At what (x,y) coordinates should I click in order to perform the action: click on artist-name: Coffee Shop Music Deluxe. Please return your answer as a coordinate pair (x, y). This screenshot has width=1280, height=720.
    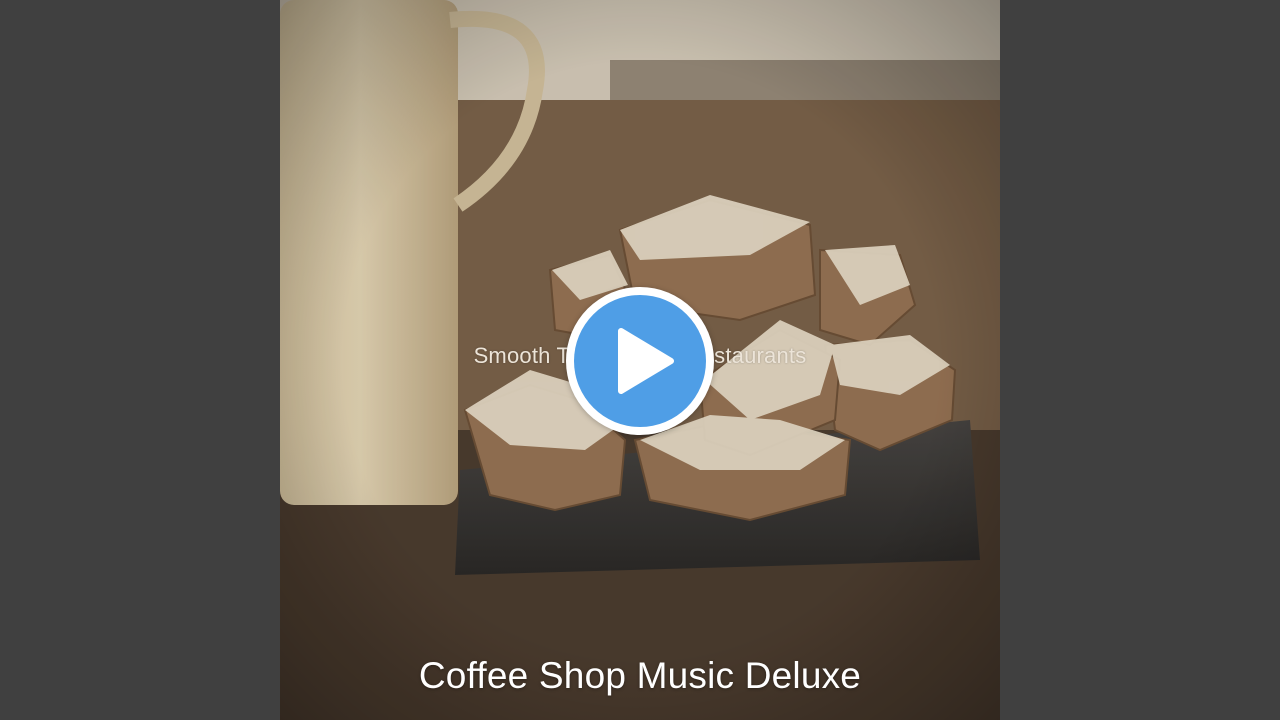
    Looking at the image, I should click on (640, 675).